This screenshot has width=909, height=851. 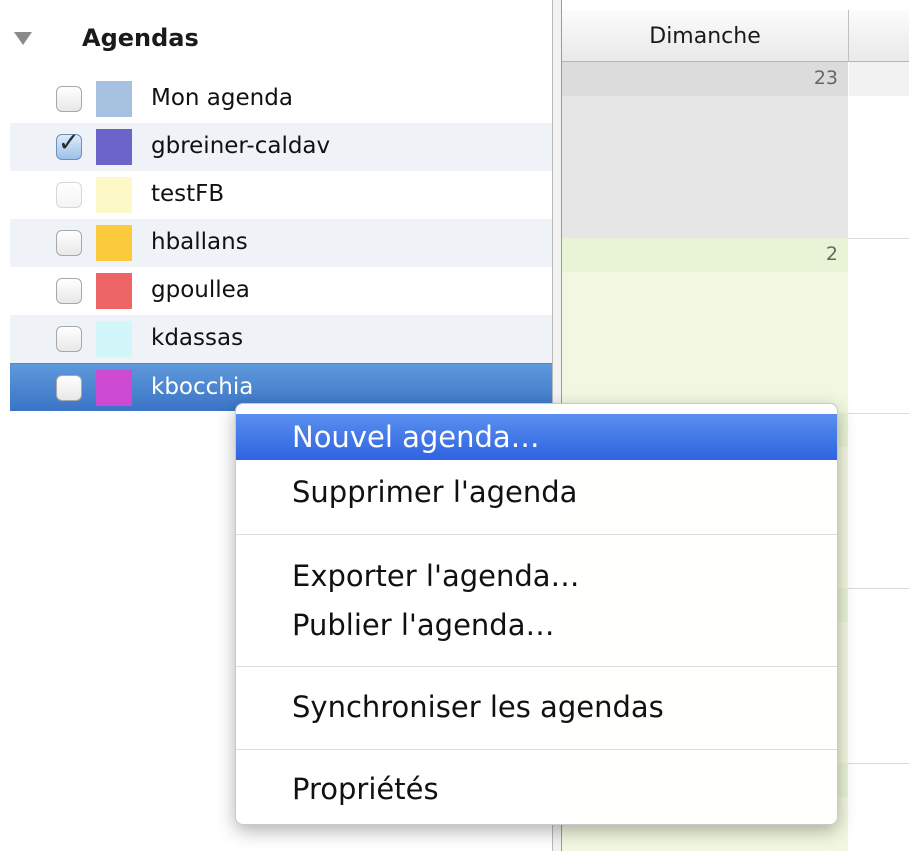 I want to click on next-day-band, so click(x=879, y=79).